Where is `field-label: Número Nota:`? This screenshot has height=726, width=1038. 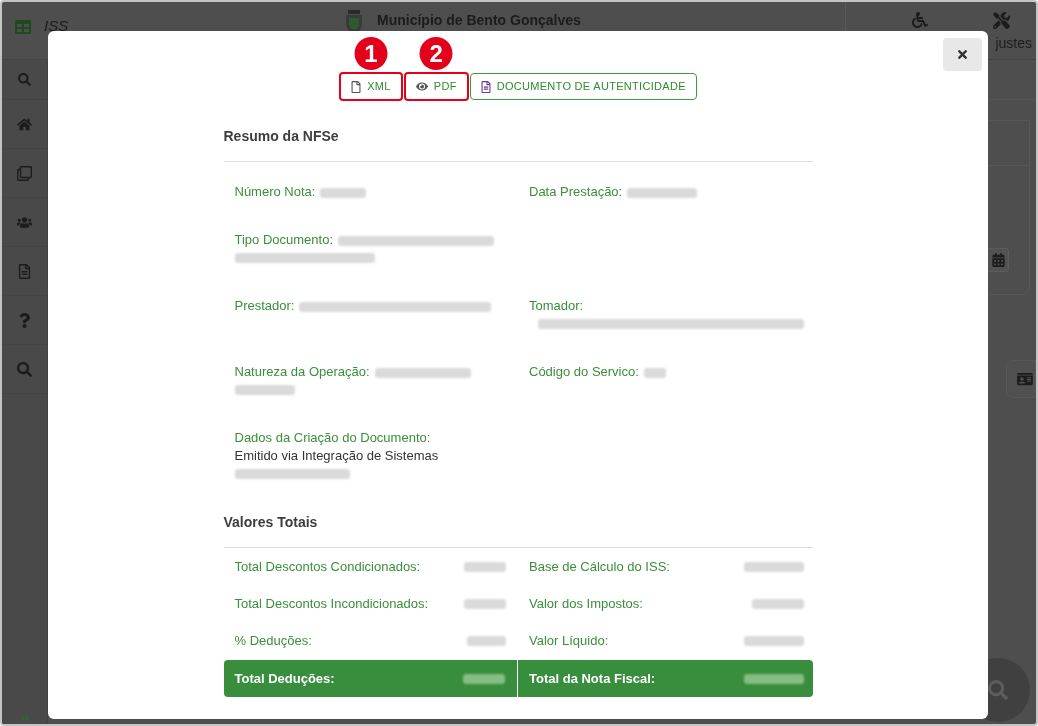 field-label: Número Nota: is located at coordinates (275, 191).